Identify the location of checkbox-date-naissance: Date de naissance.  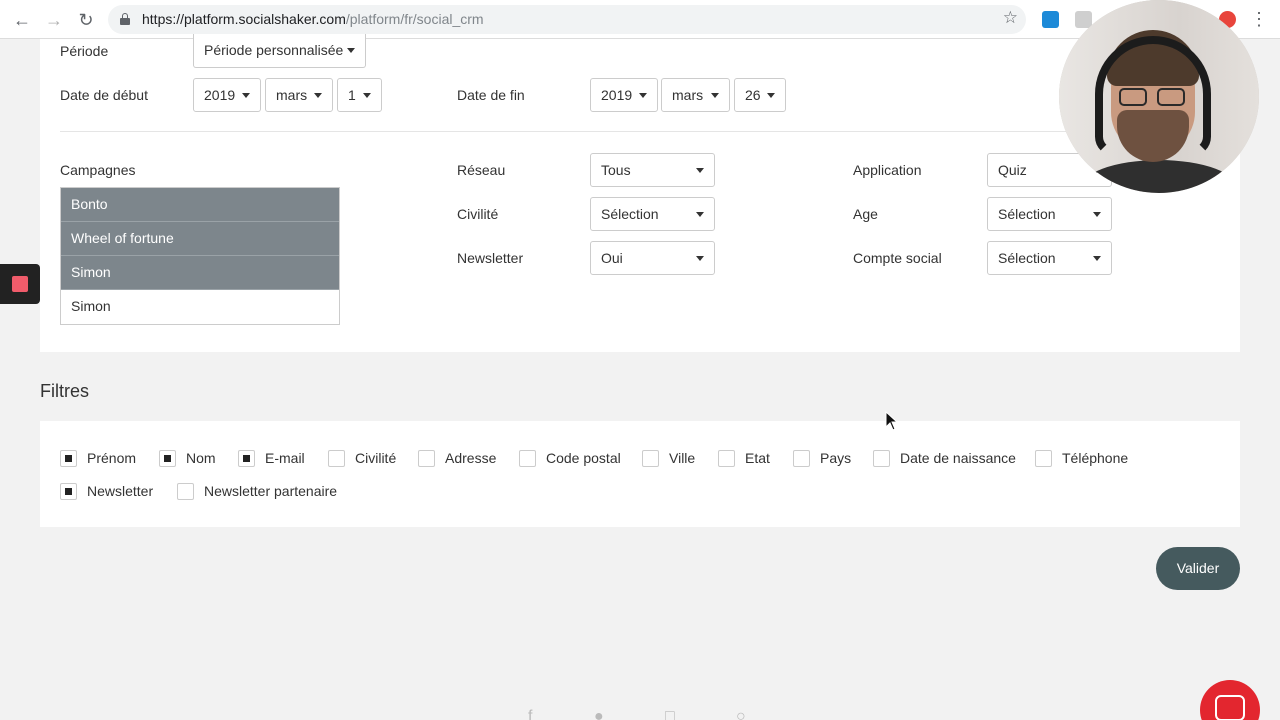
(944, 458).